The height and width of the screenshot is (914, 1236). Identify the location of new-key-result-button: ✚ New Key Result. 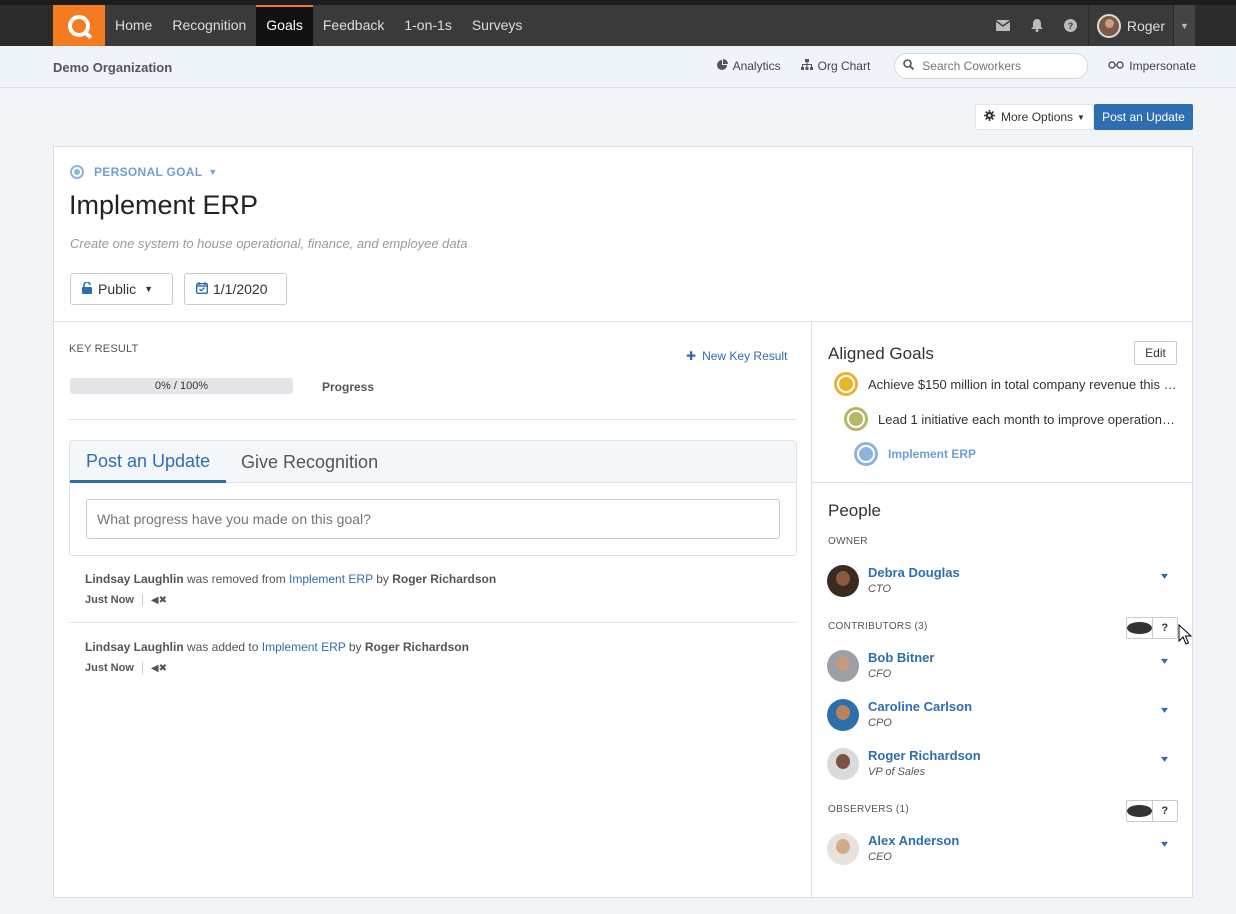
(736, 356).